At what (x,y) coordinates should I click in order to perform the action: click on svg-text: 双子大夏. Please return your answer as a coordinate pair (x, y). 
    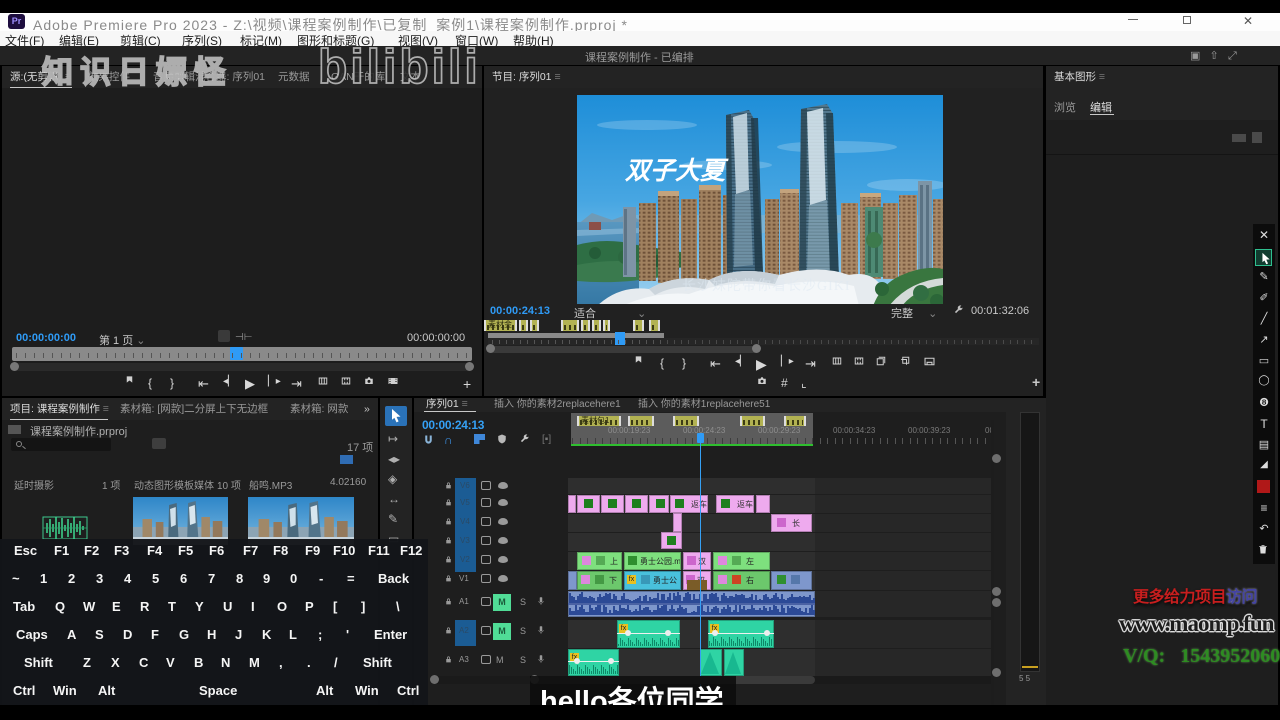
    Looking at the image, I should click on (677, 171).